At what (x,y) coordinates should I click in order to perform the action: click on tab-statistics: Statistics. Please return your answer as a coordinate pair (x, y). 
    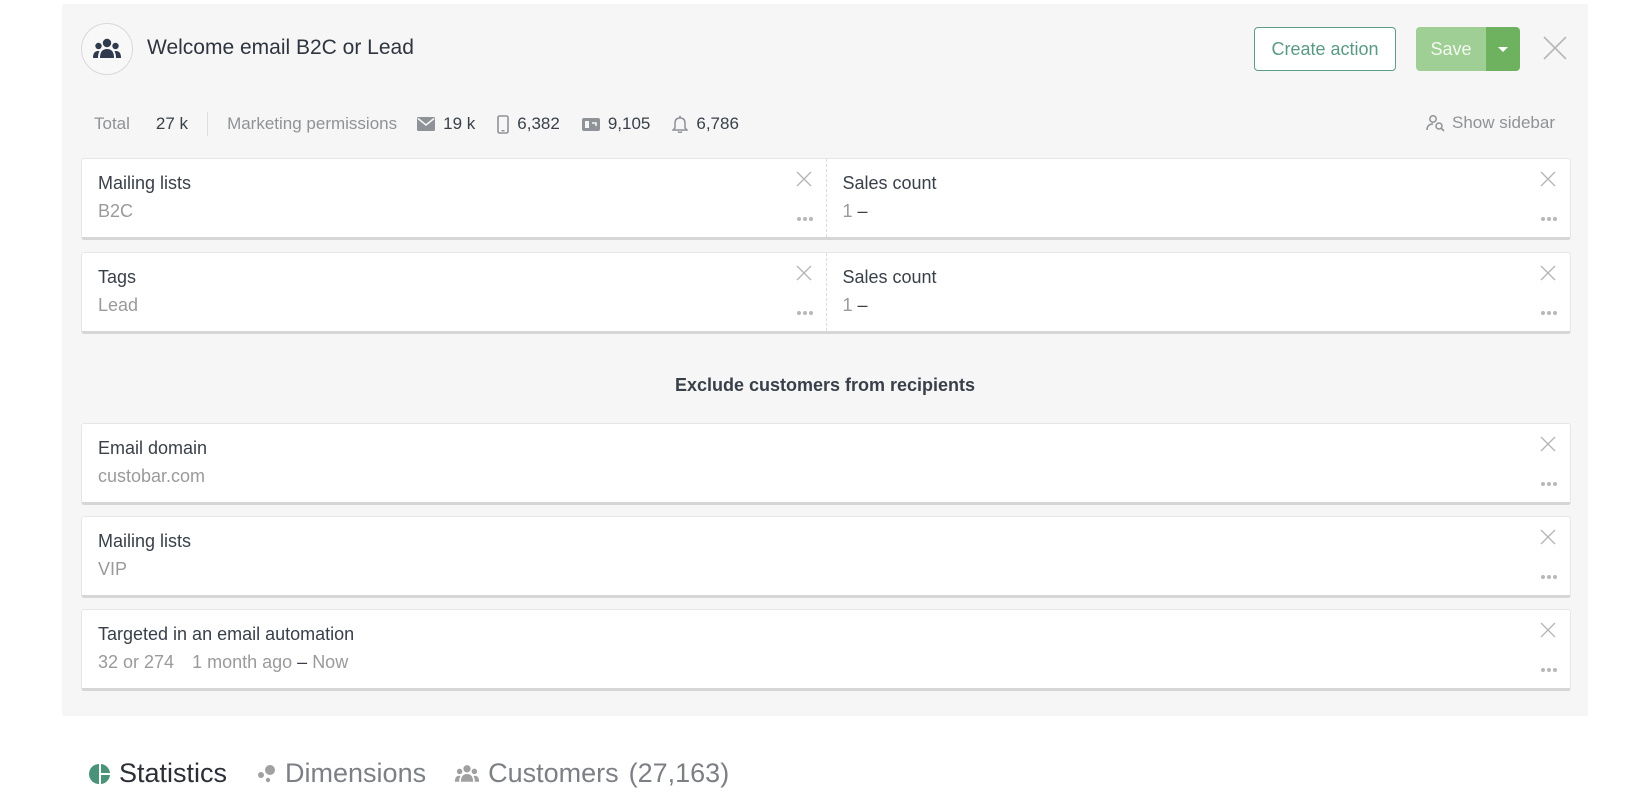
    Looking at the image, I should click on (158, 773).